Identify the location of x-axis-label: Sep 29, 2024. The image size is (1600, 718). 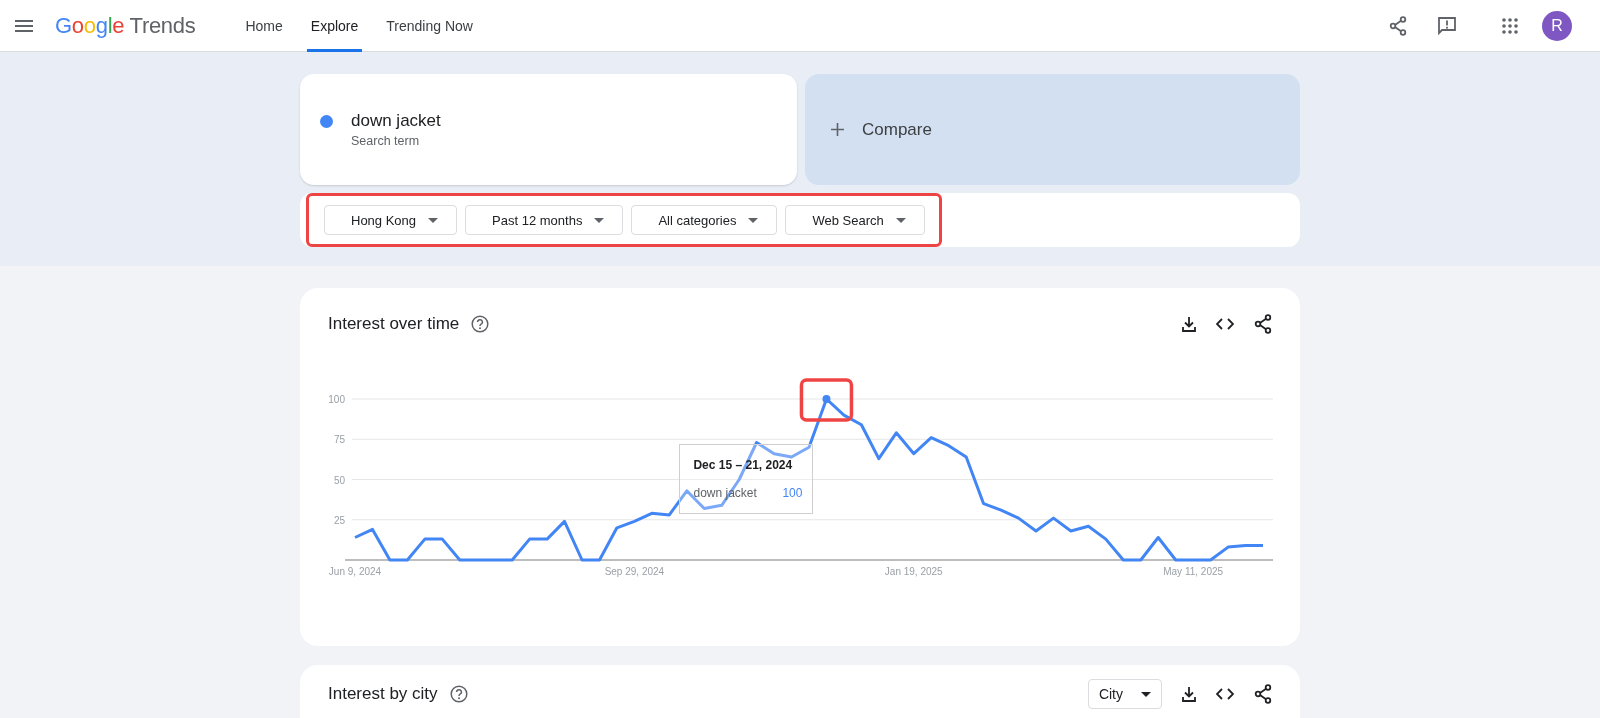
(634, 571).